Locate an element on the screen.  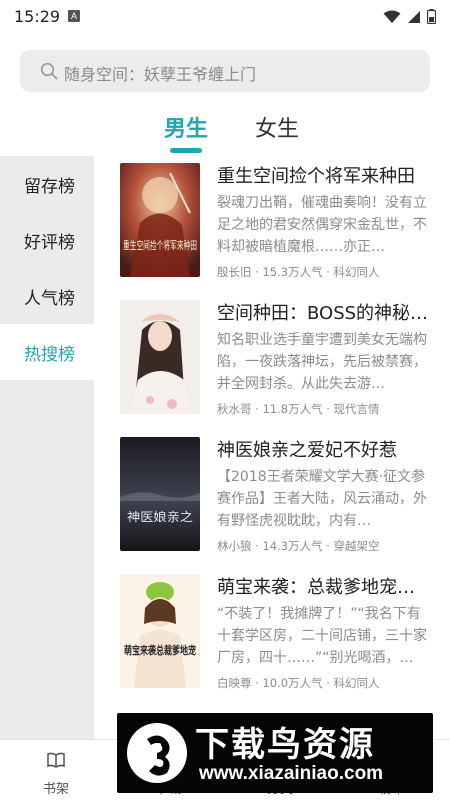
book-meta: 林小狼 · 14.3万人气 · 穿越架空 is located at coordinates (298, 546).